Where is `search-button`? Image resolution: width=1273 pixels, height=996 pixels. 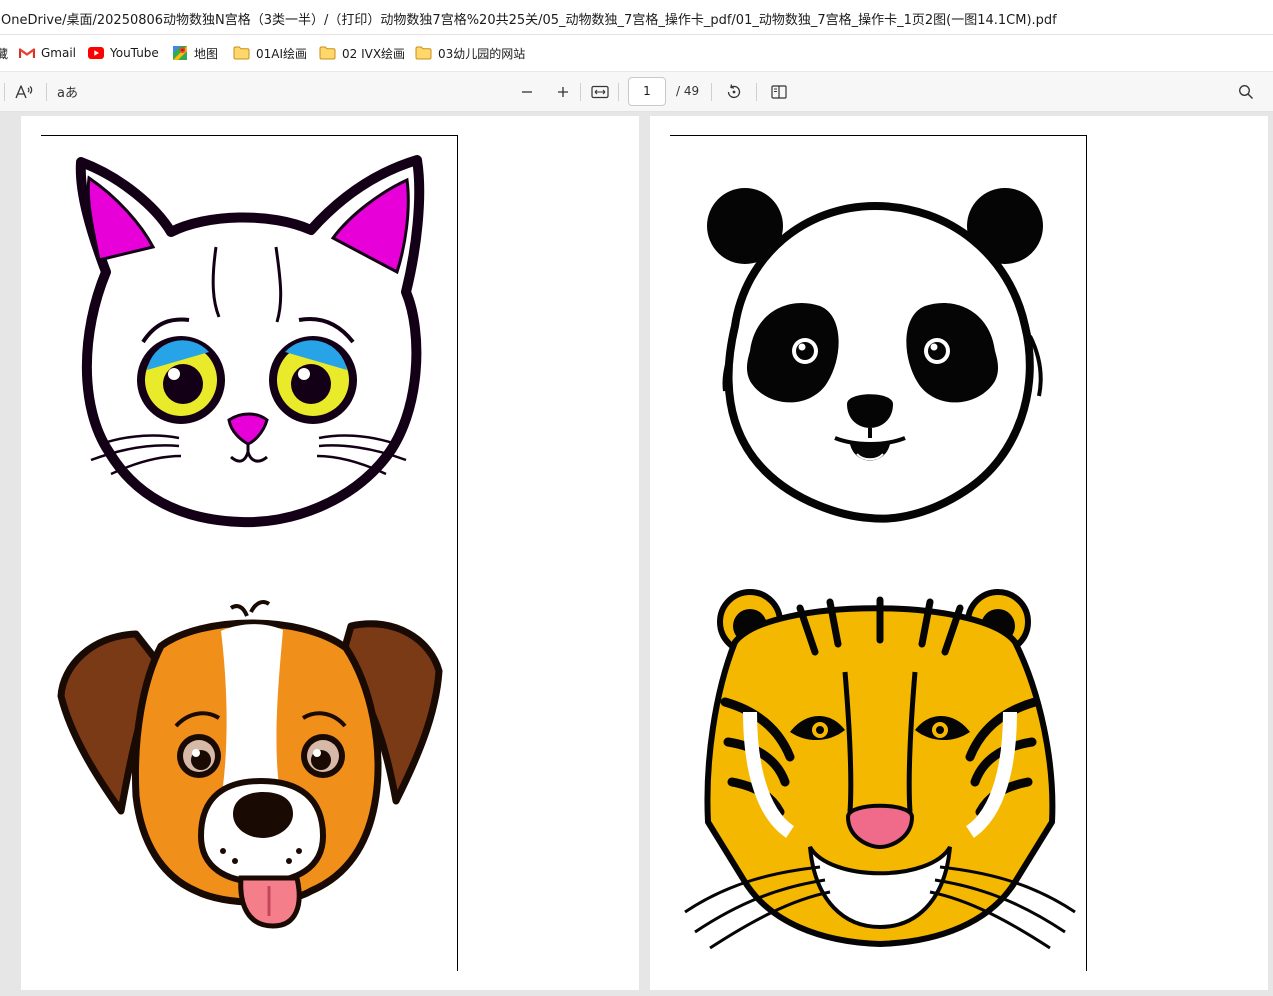 search-button is located at coordinates (1246, 92).